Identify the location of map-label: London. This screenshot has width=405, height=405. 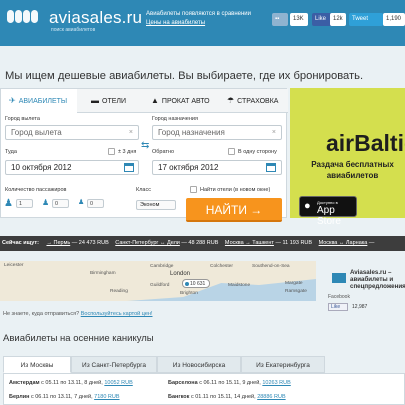
(180, 274).